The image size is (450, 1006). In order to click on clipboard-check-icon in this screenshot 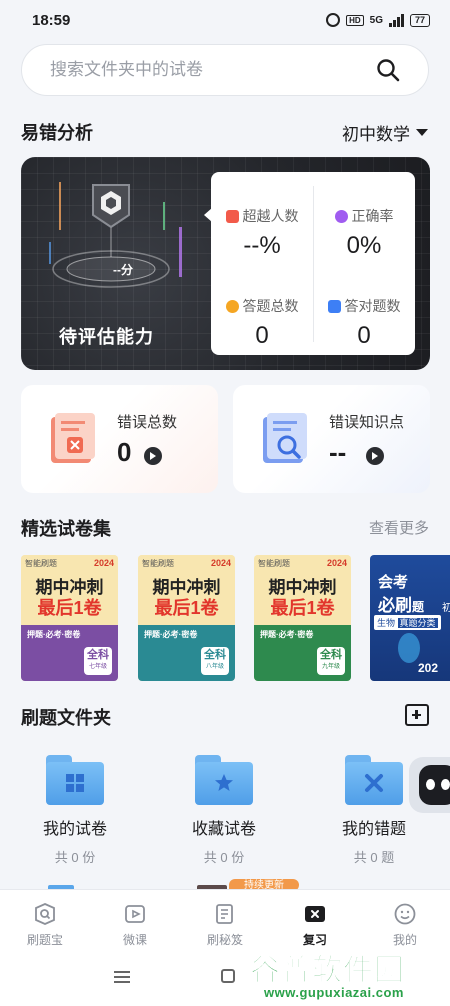, I will do `click(334, 306)`.